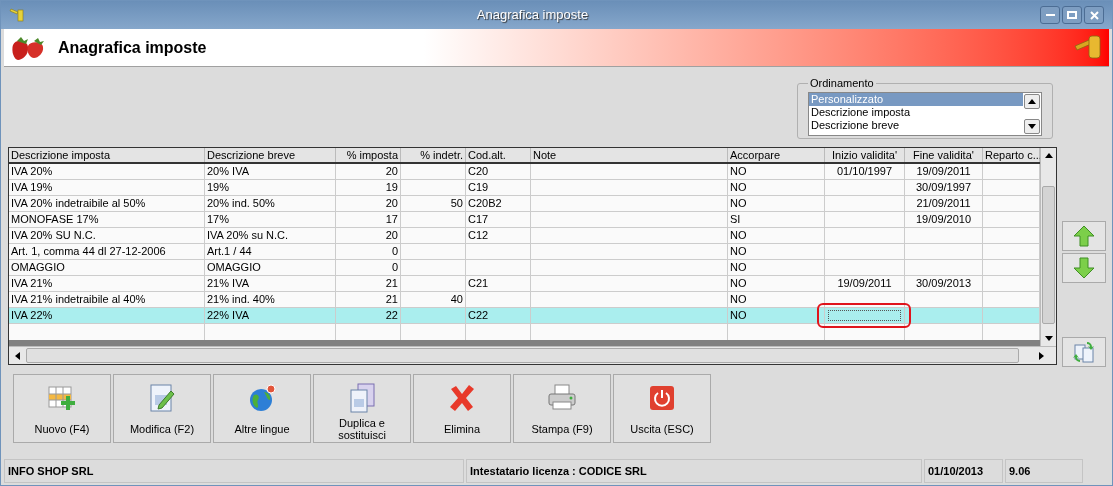 The image size is (1113, 486). What do you see at coordinates (865, 155) in the screenshot?
I see `column-header: Inizio validita'` at bounding box center [865, 155].